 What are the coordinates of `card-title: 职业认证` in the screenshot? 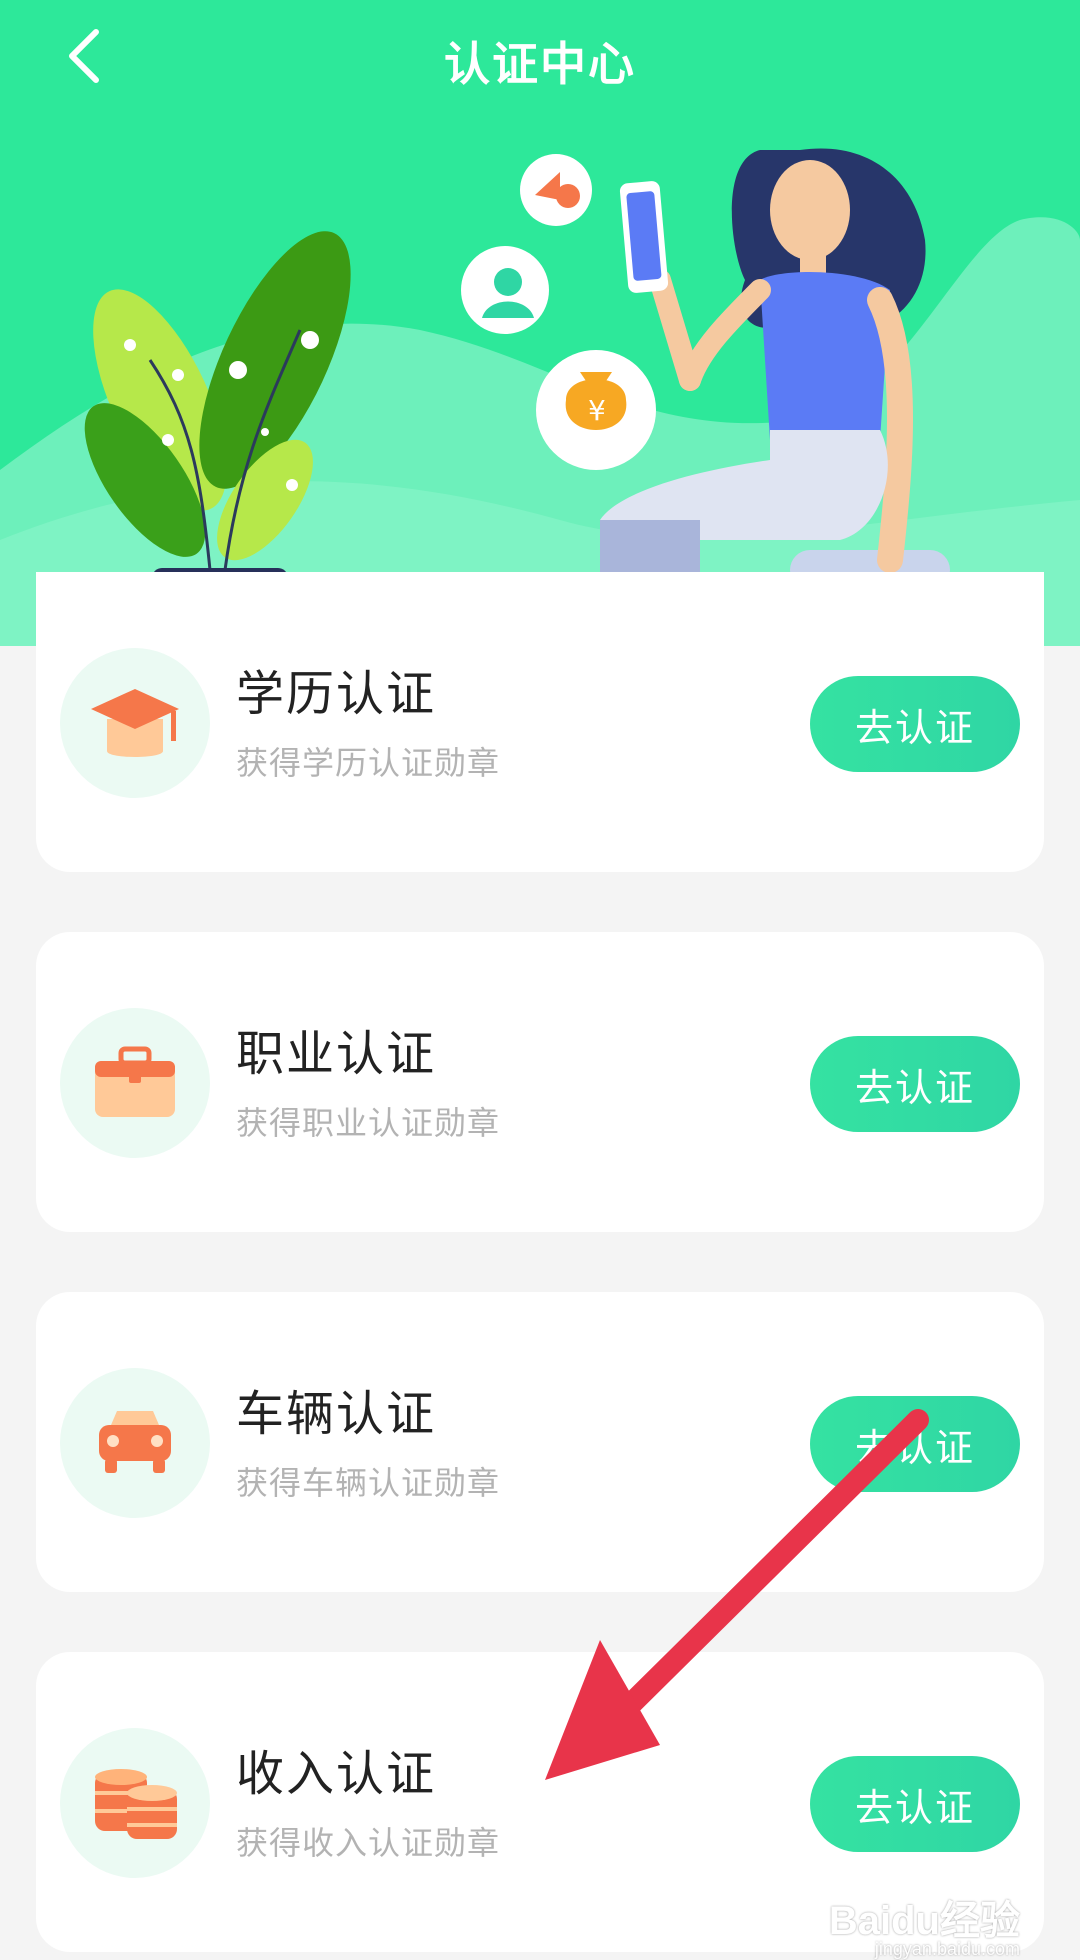 It's located at (336, 1054).